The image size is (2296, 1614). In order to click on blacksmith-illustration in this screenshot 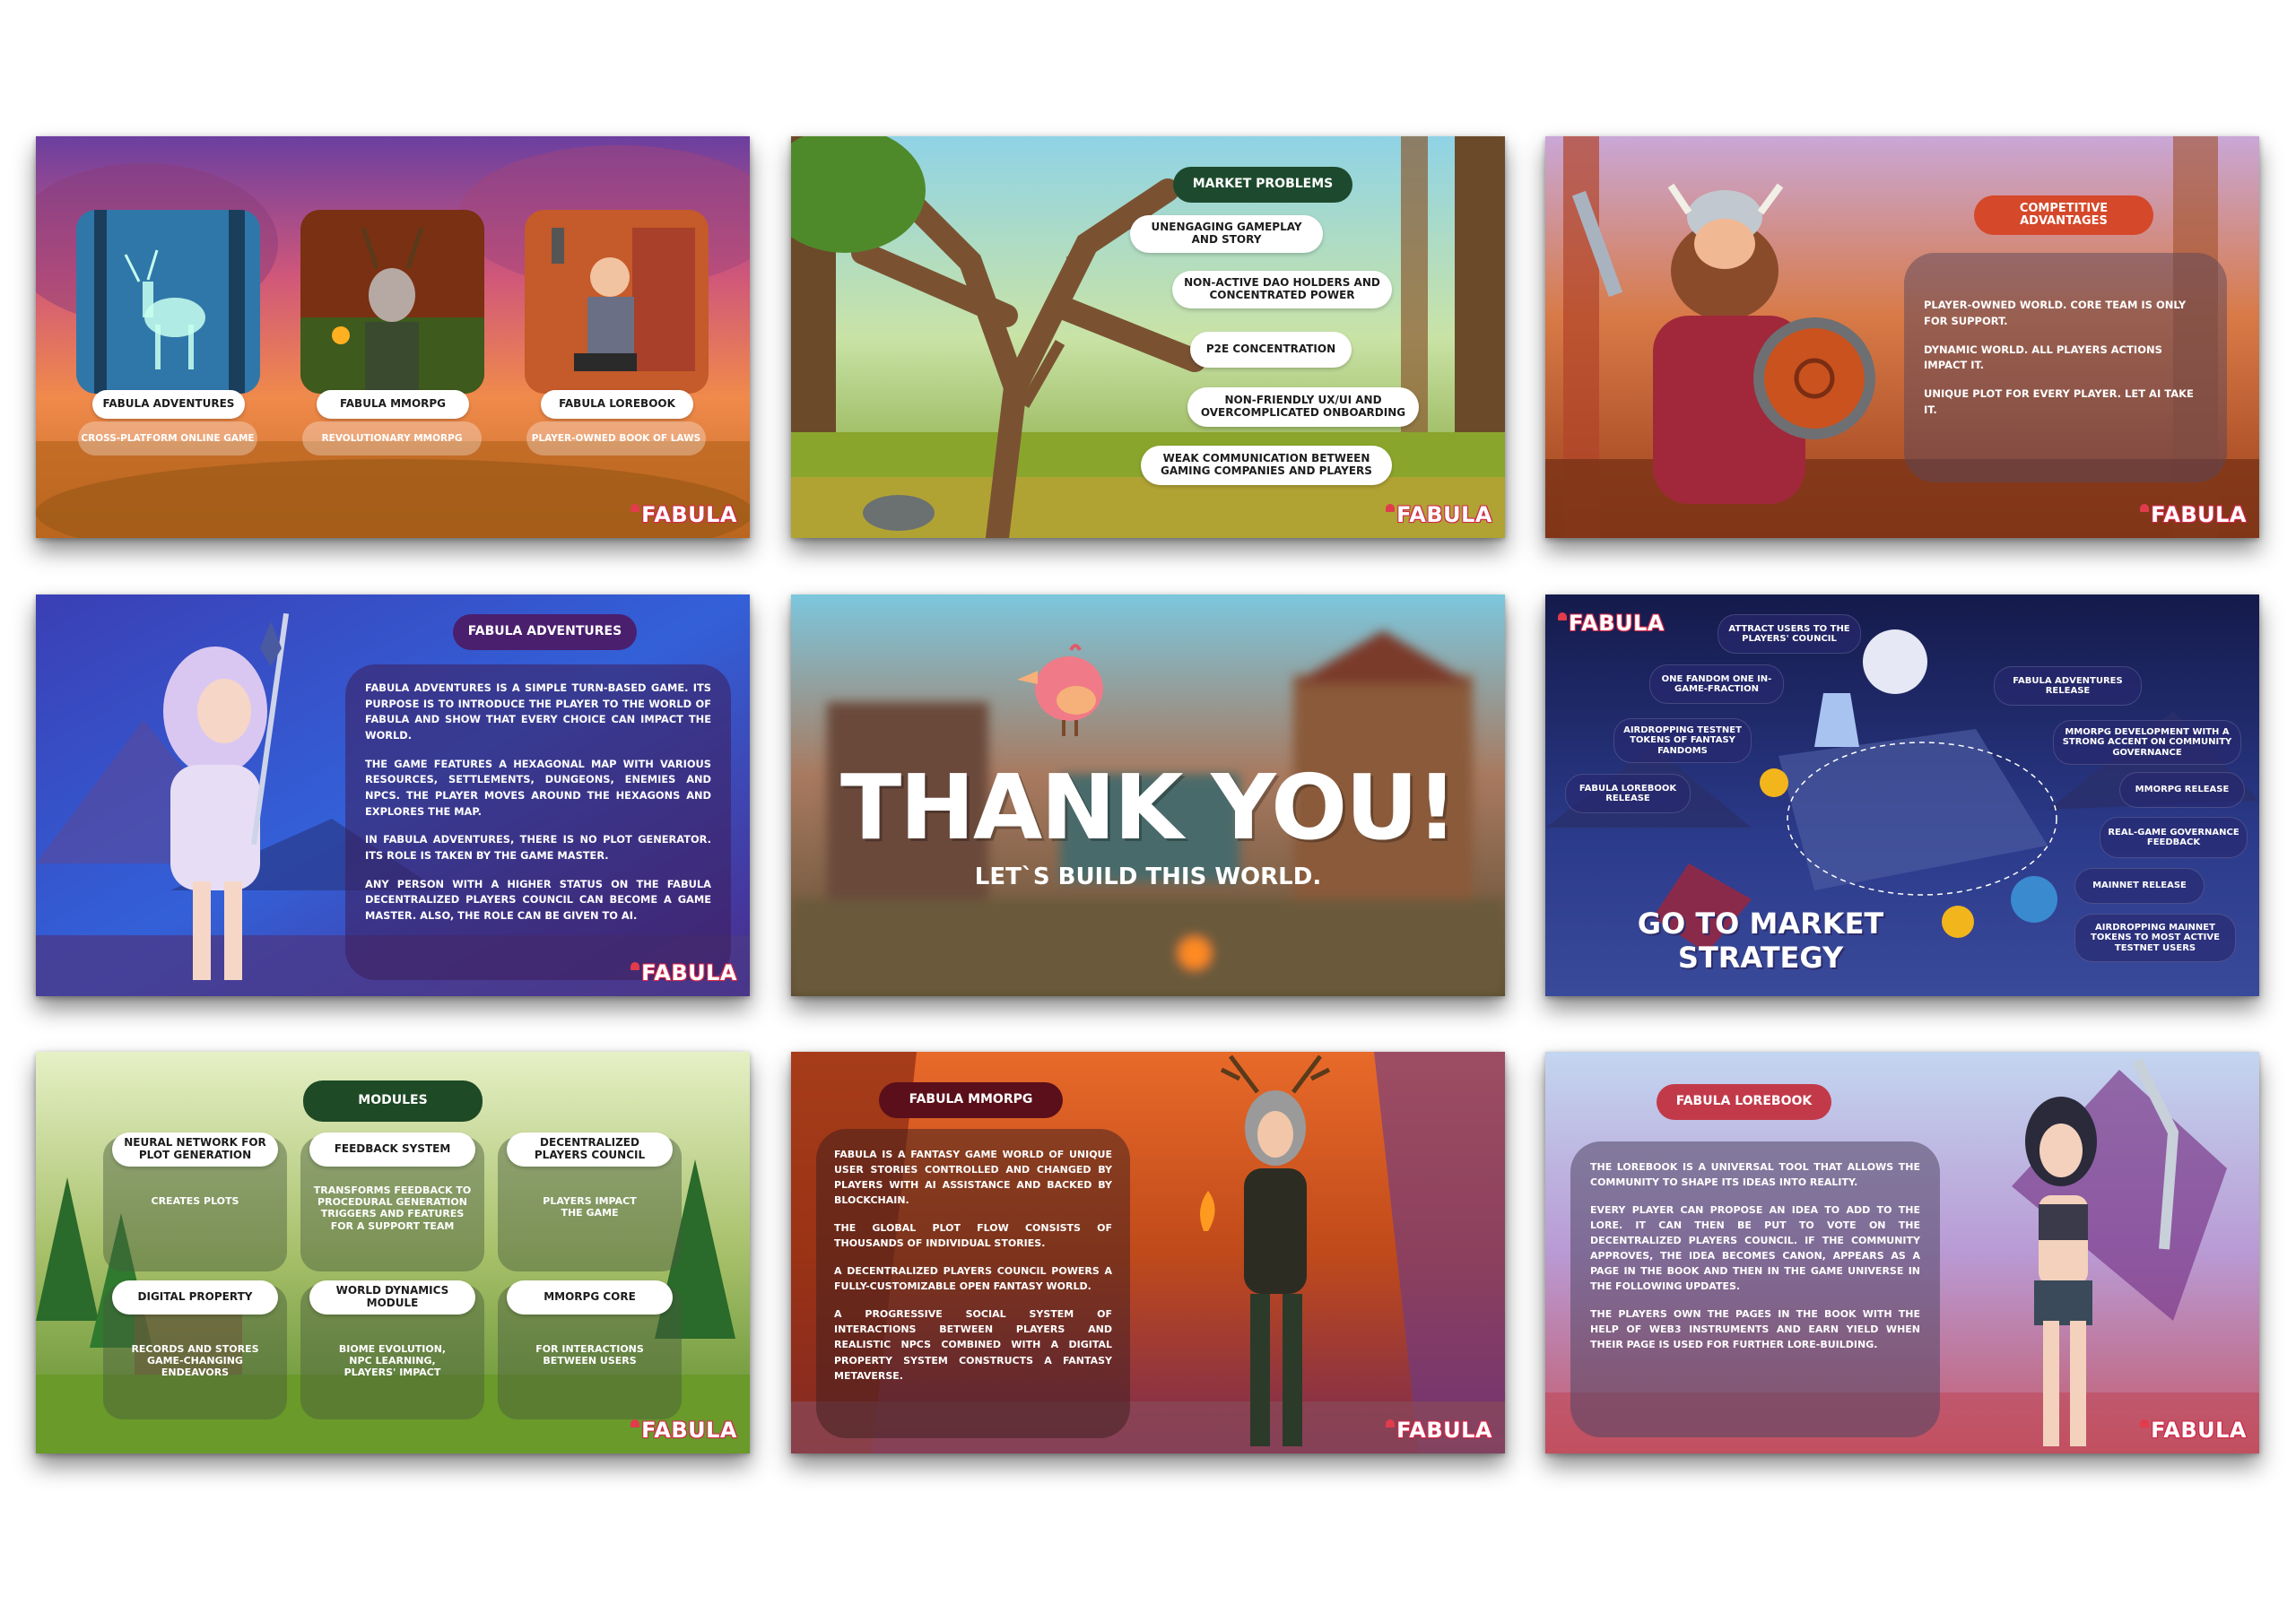, I will do `click(617, 302)`.